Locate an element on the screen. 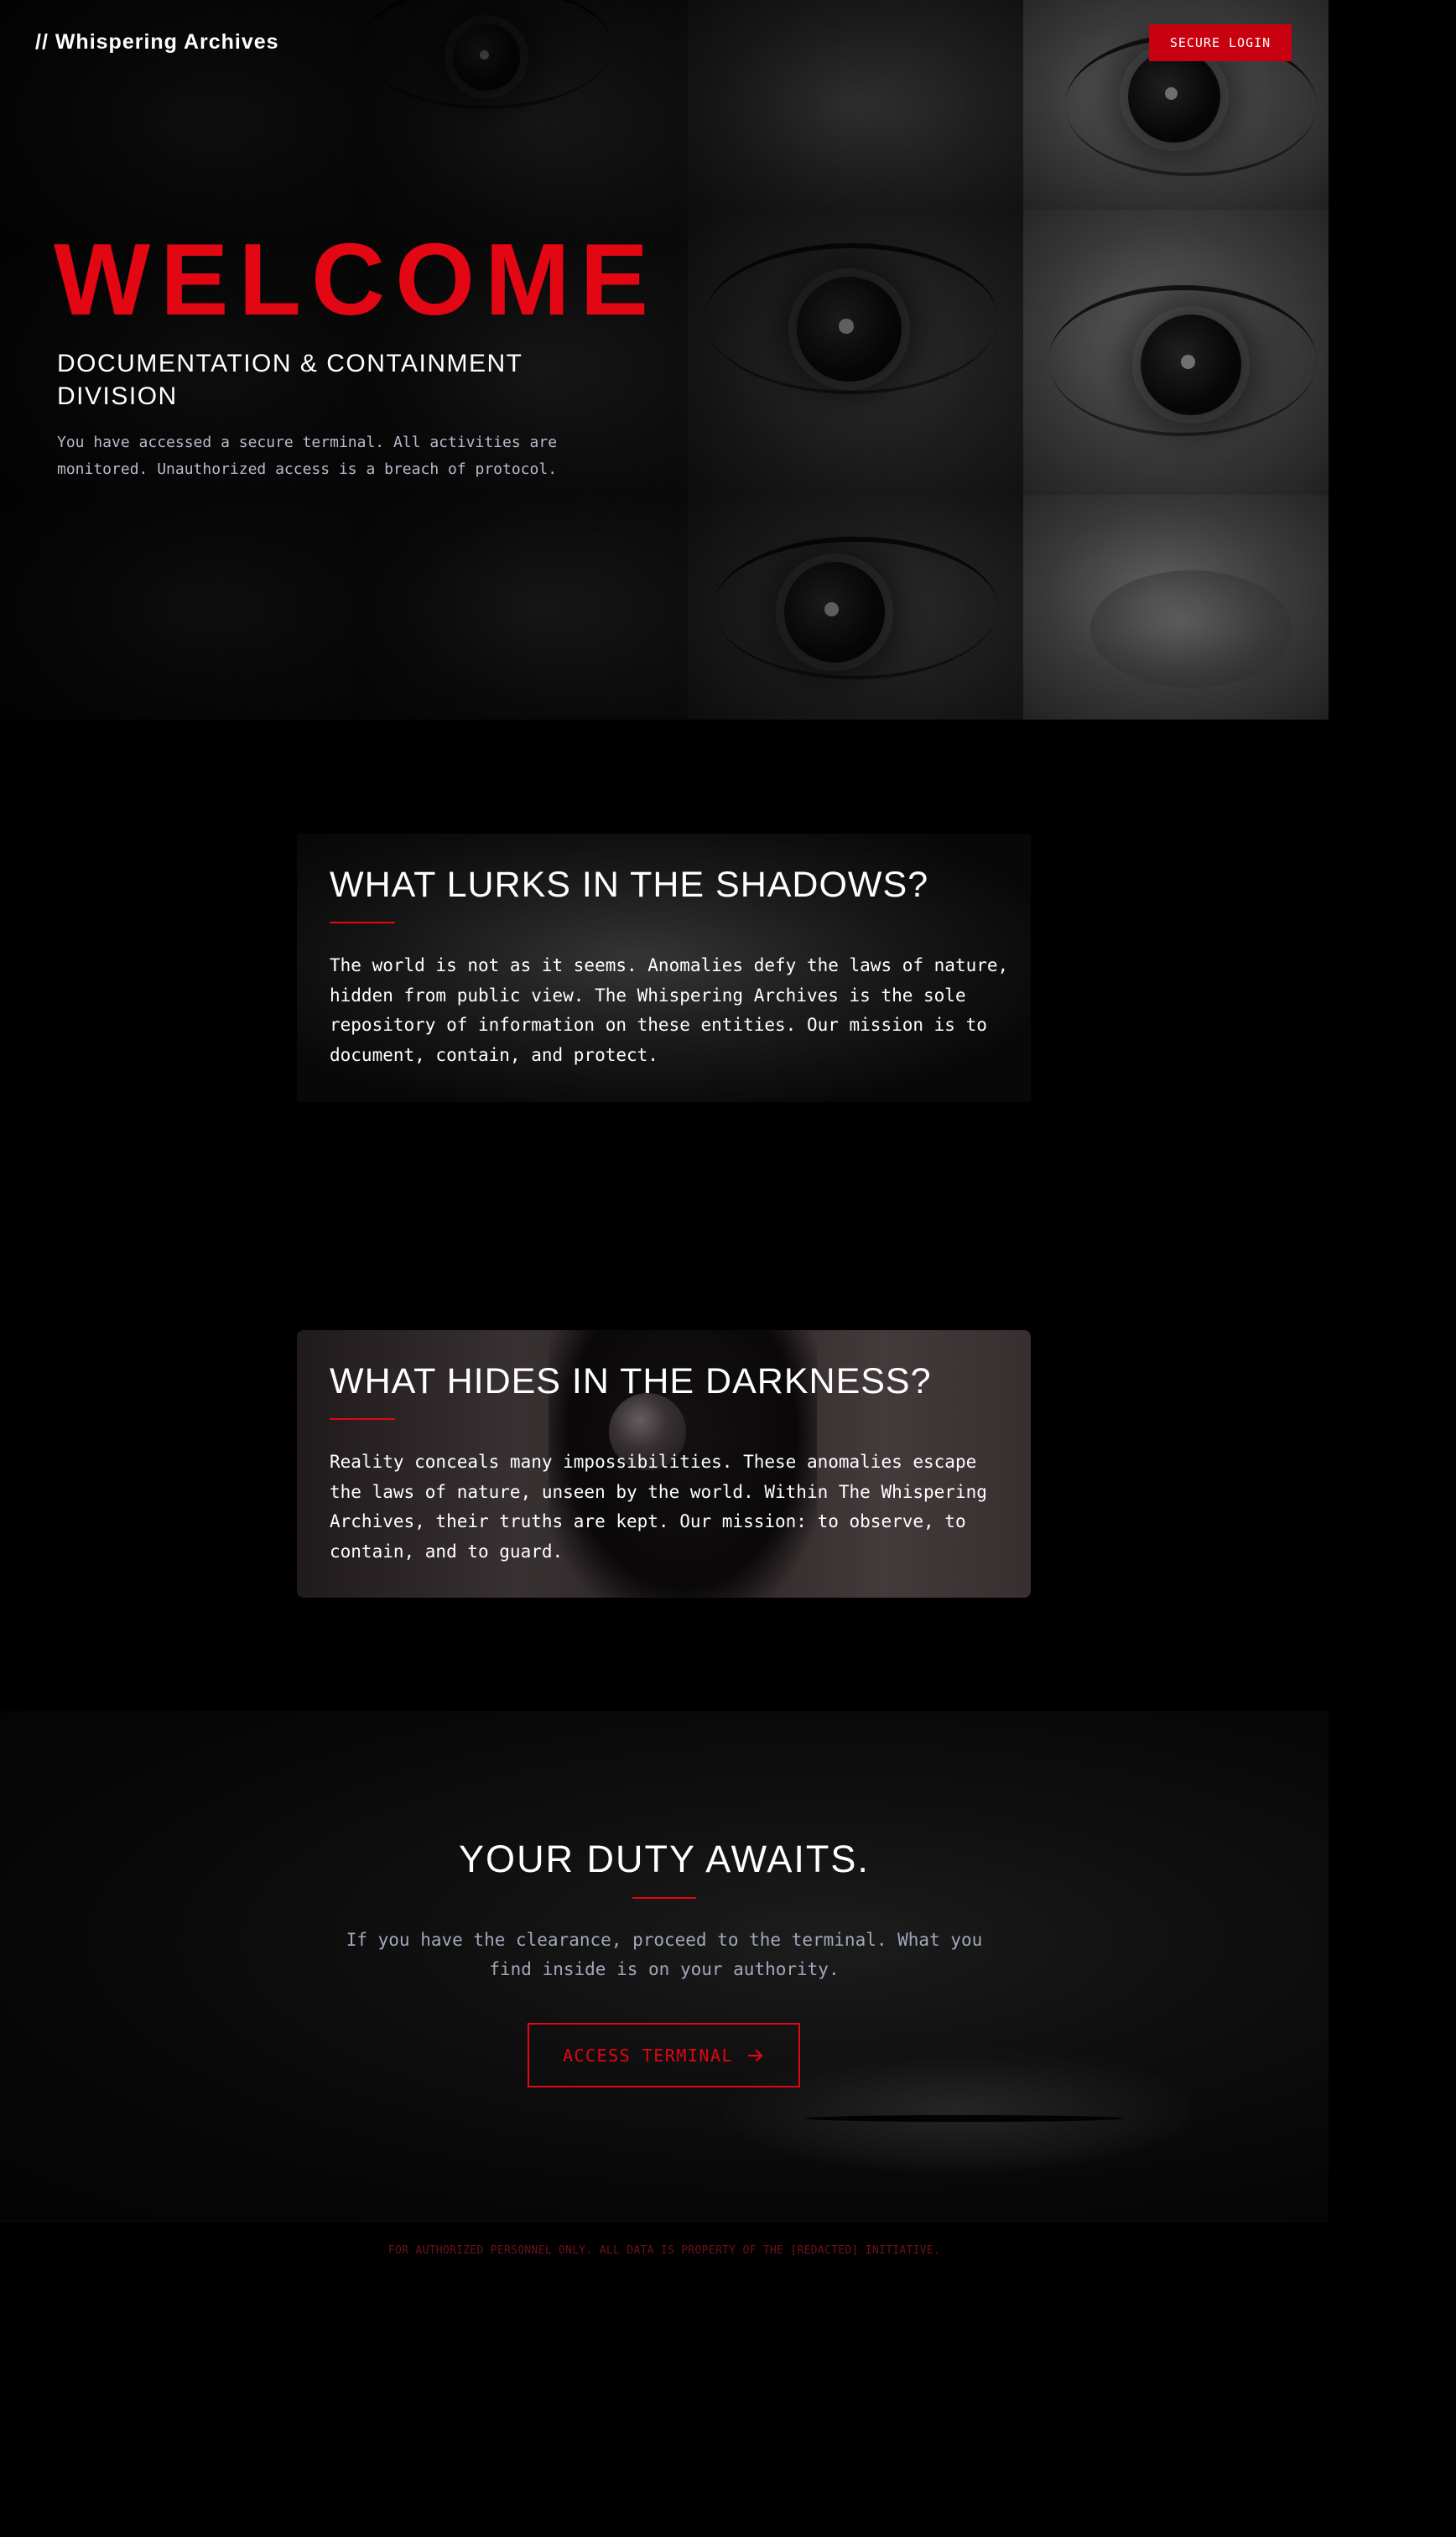 This screenshot has width=1456, height=2537. card-title: WHAT LURKS IN THE SHADOWS? is located at coordinates (629, 885).